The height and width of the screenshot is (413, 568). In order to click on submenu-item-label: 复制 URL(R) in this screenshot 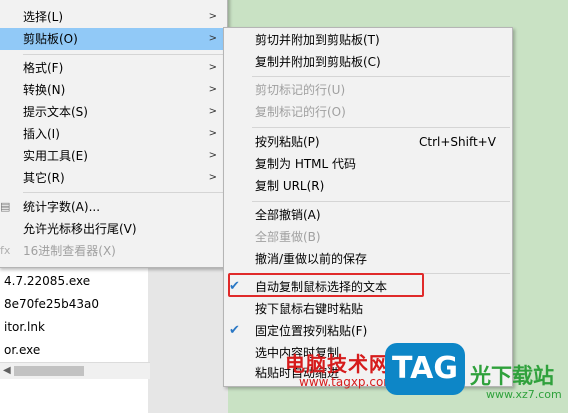, I will do `click(290, 186)`.